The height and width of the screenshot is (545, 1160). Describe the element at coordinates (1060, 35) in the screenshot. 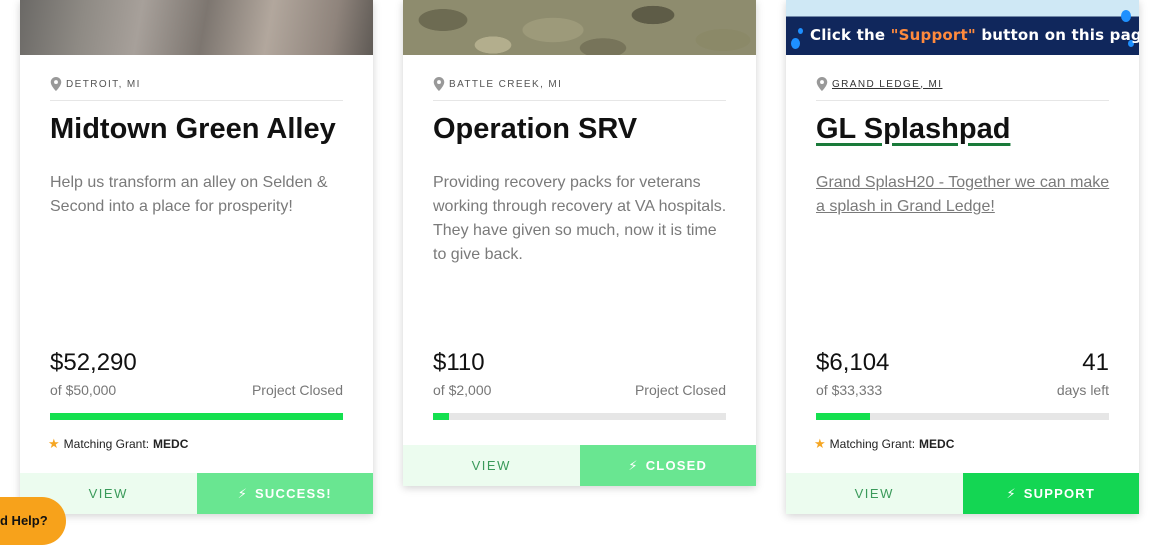

I see `banner-text-post: button on this page!` at that location.